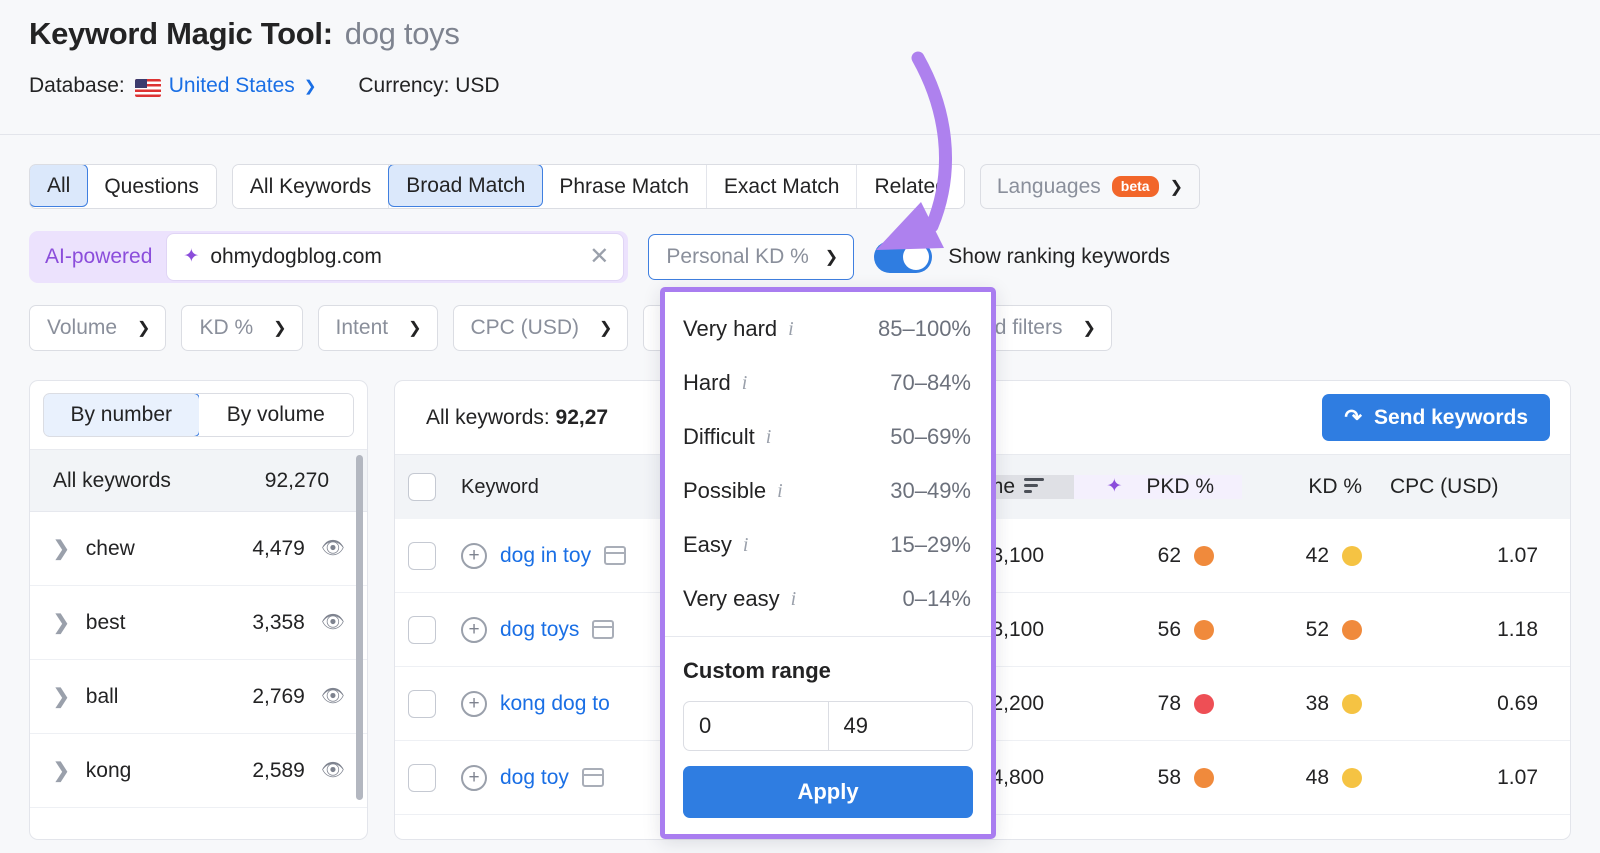 This screenshot has width=1600, height=853. What do you see at coordinates (105, 622) in the screenshot?
I see `group-label: best` at bounding box center [105, 622].